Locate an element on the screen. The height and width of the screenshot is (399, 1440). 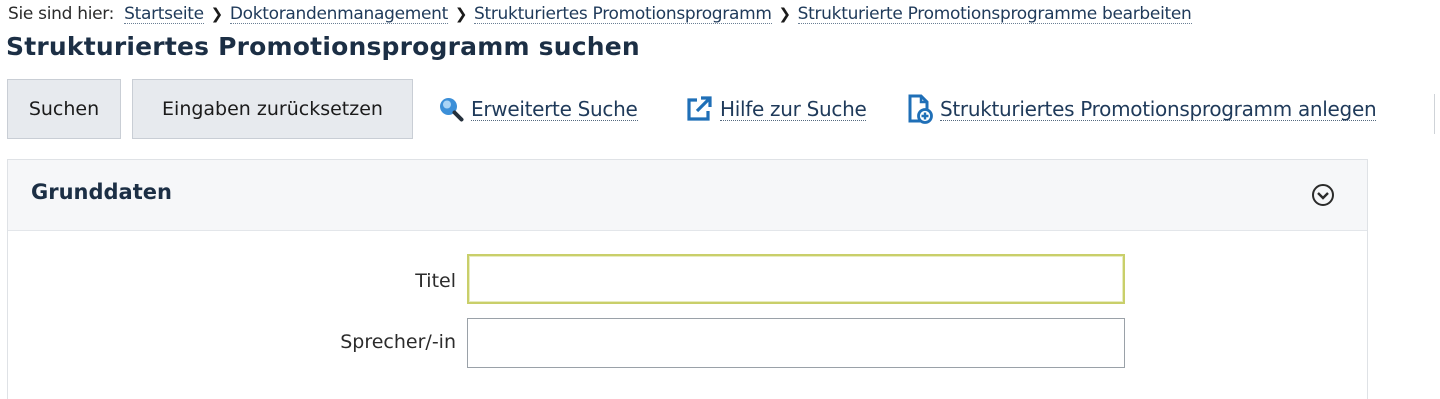
magnifier-icon is located at coordinates (452, 110).